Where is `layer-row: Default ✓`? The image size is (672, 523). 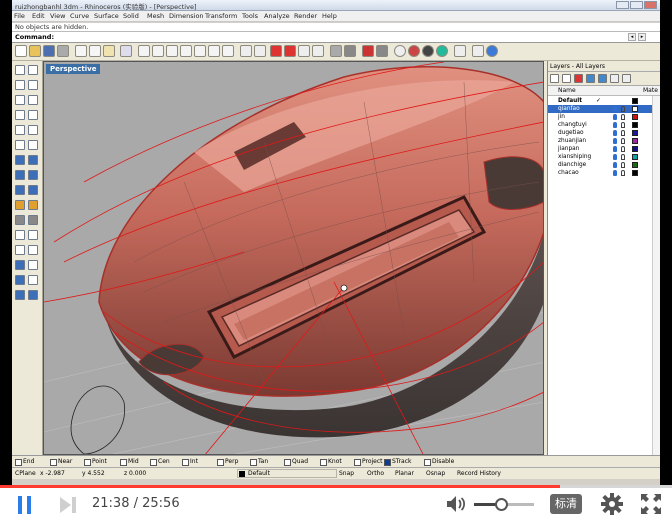 layer-row: Default ✓ is located at coordinates (604, 101).